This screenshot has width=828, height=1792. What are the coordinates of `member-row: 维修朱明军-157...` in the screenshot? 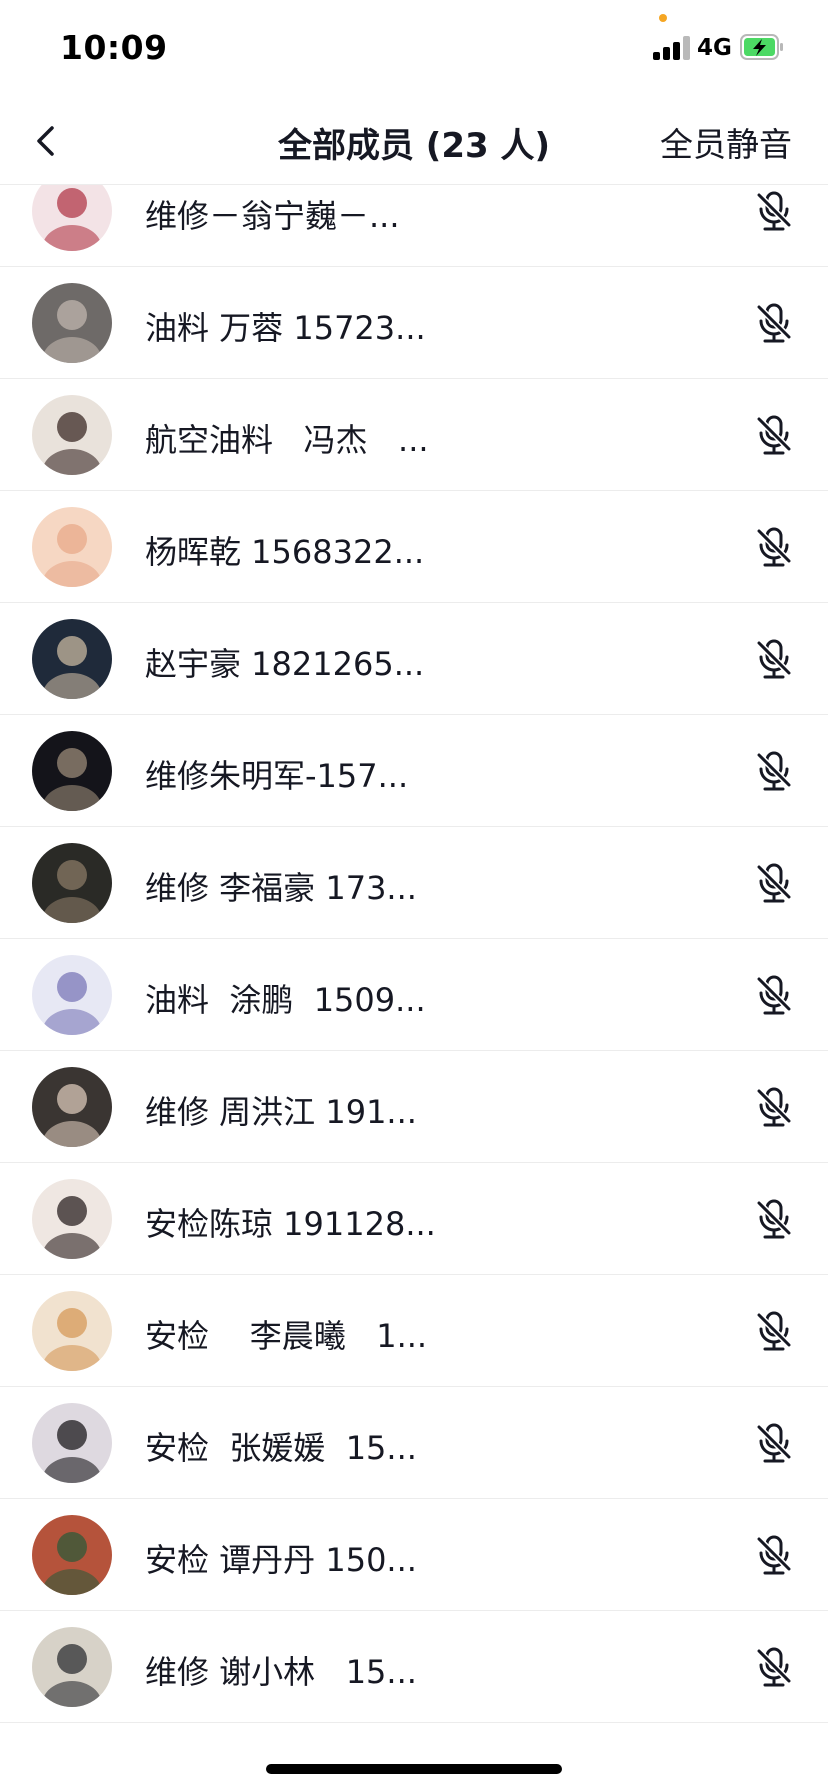 It's located at (414, 771).